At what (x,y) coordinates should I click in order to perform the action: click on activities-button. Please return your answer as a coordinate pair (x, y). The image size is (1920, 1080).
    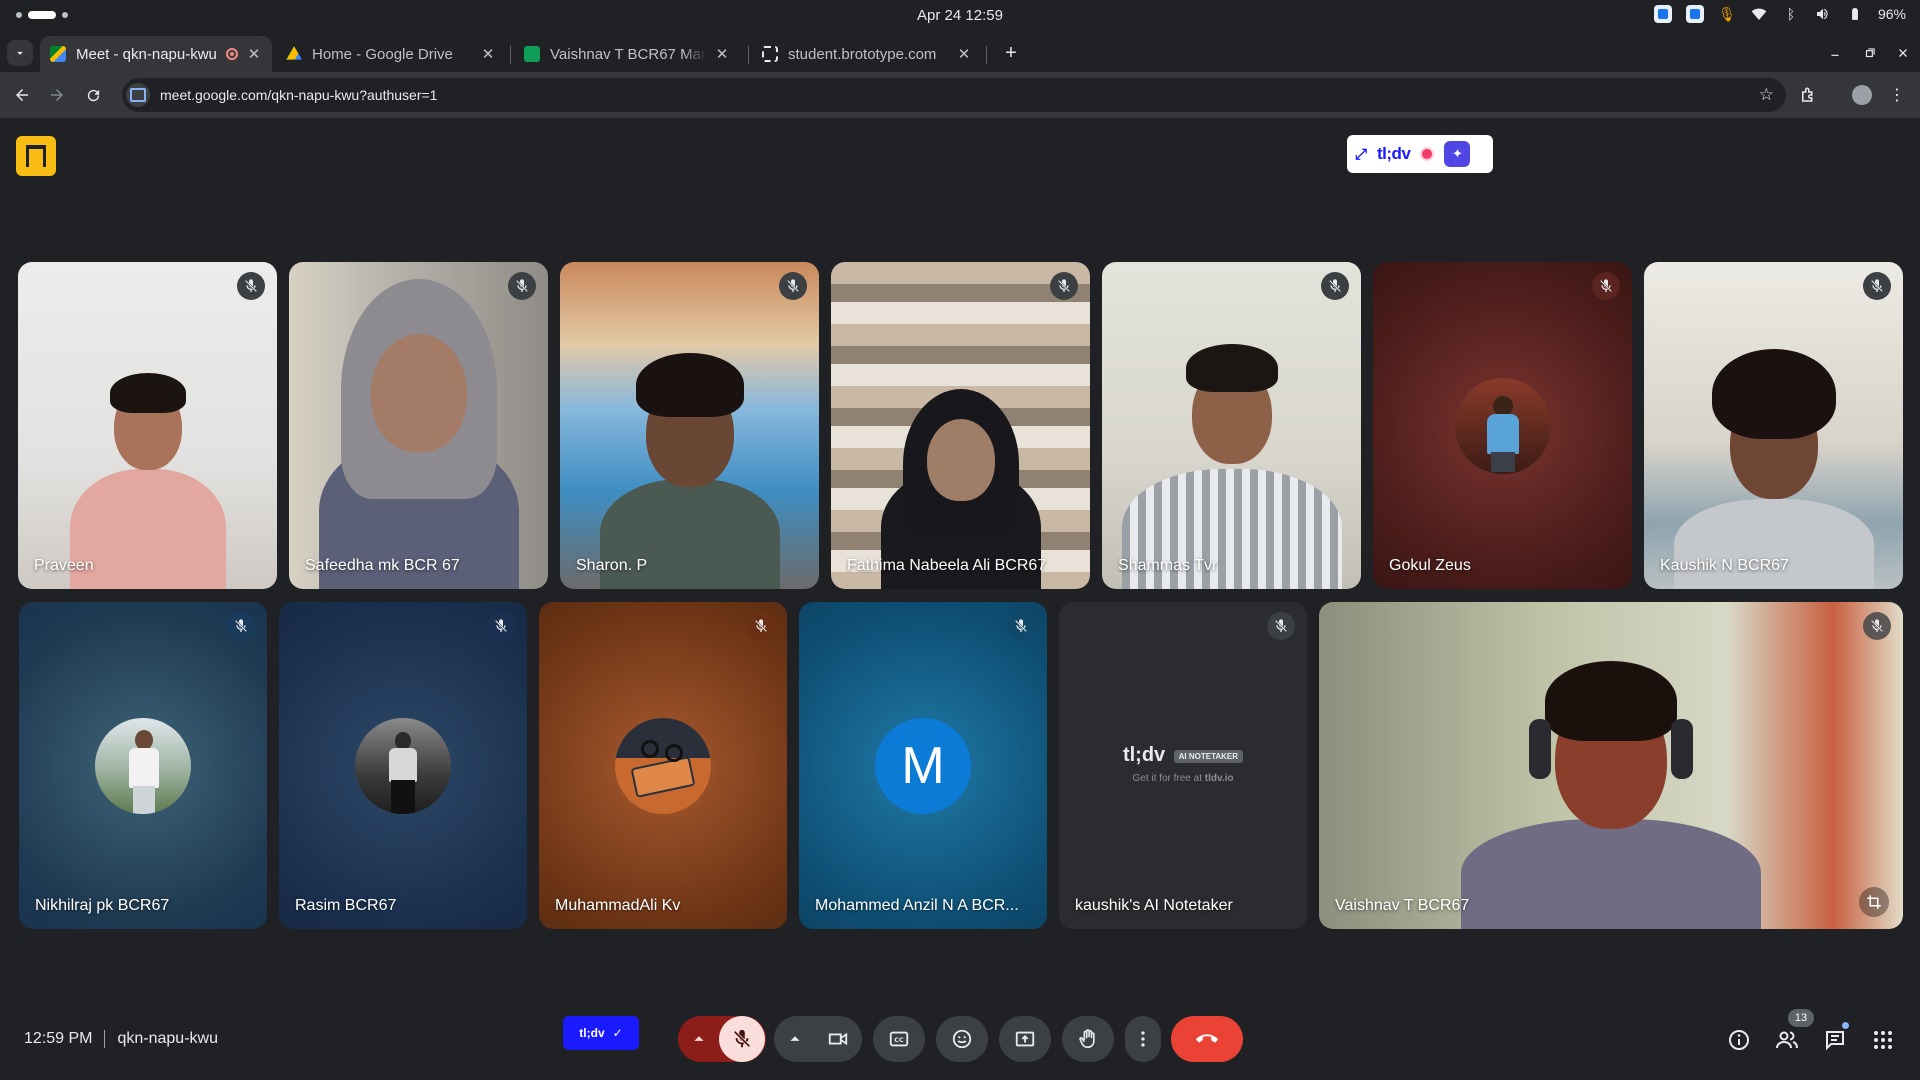
    Looking at the image, I should click on (1883, 1040).